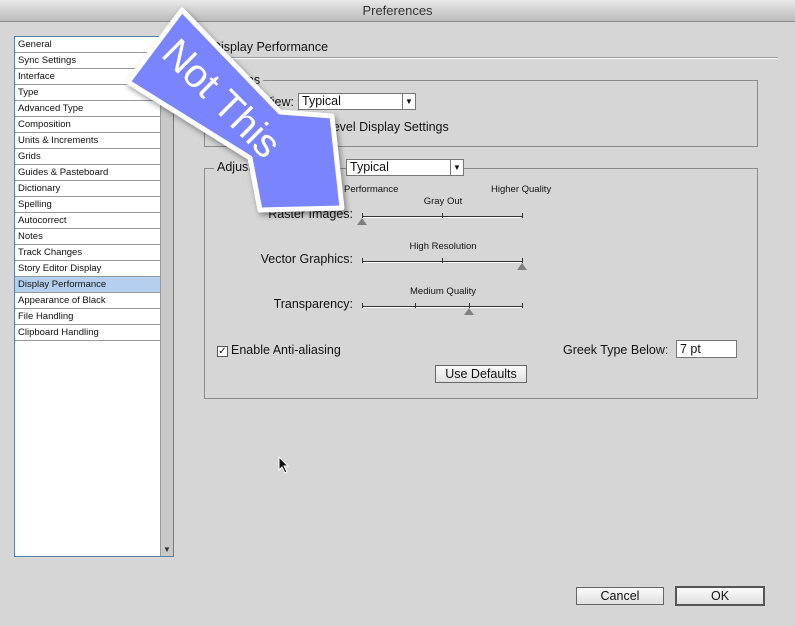  What do you see at coordinates (279, 350) in the screenshot?
I see `anti-aliasing-checkbox: ✓ Enable Anti-aliasing` at bounding box center [279, 350].